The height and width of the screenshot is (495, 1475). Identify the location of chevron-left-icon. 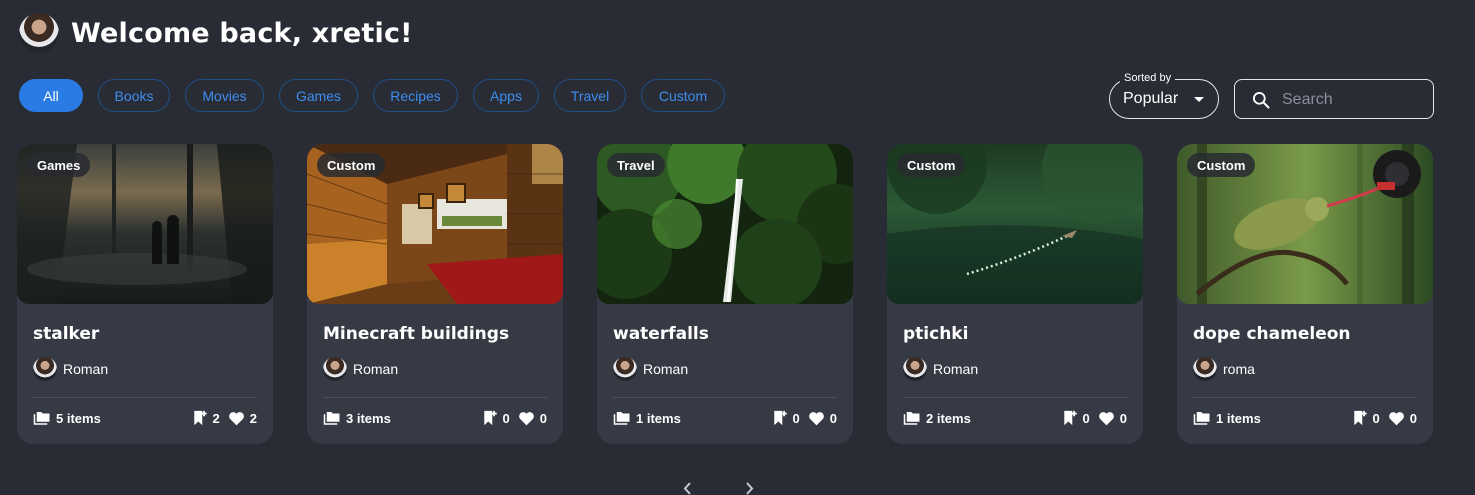
(688, 488).